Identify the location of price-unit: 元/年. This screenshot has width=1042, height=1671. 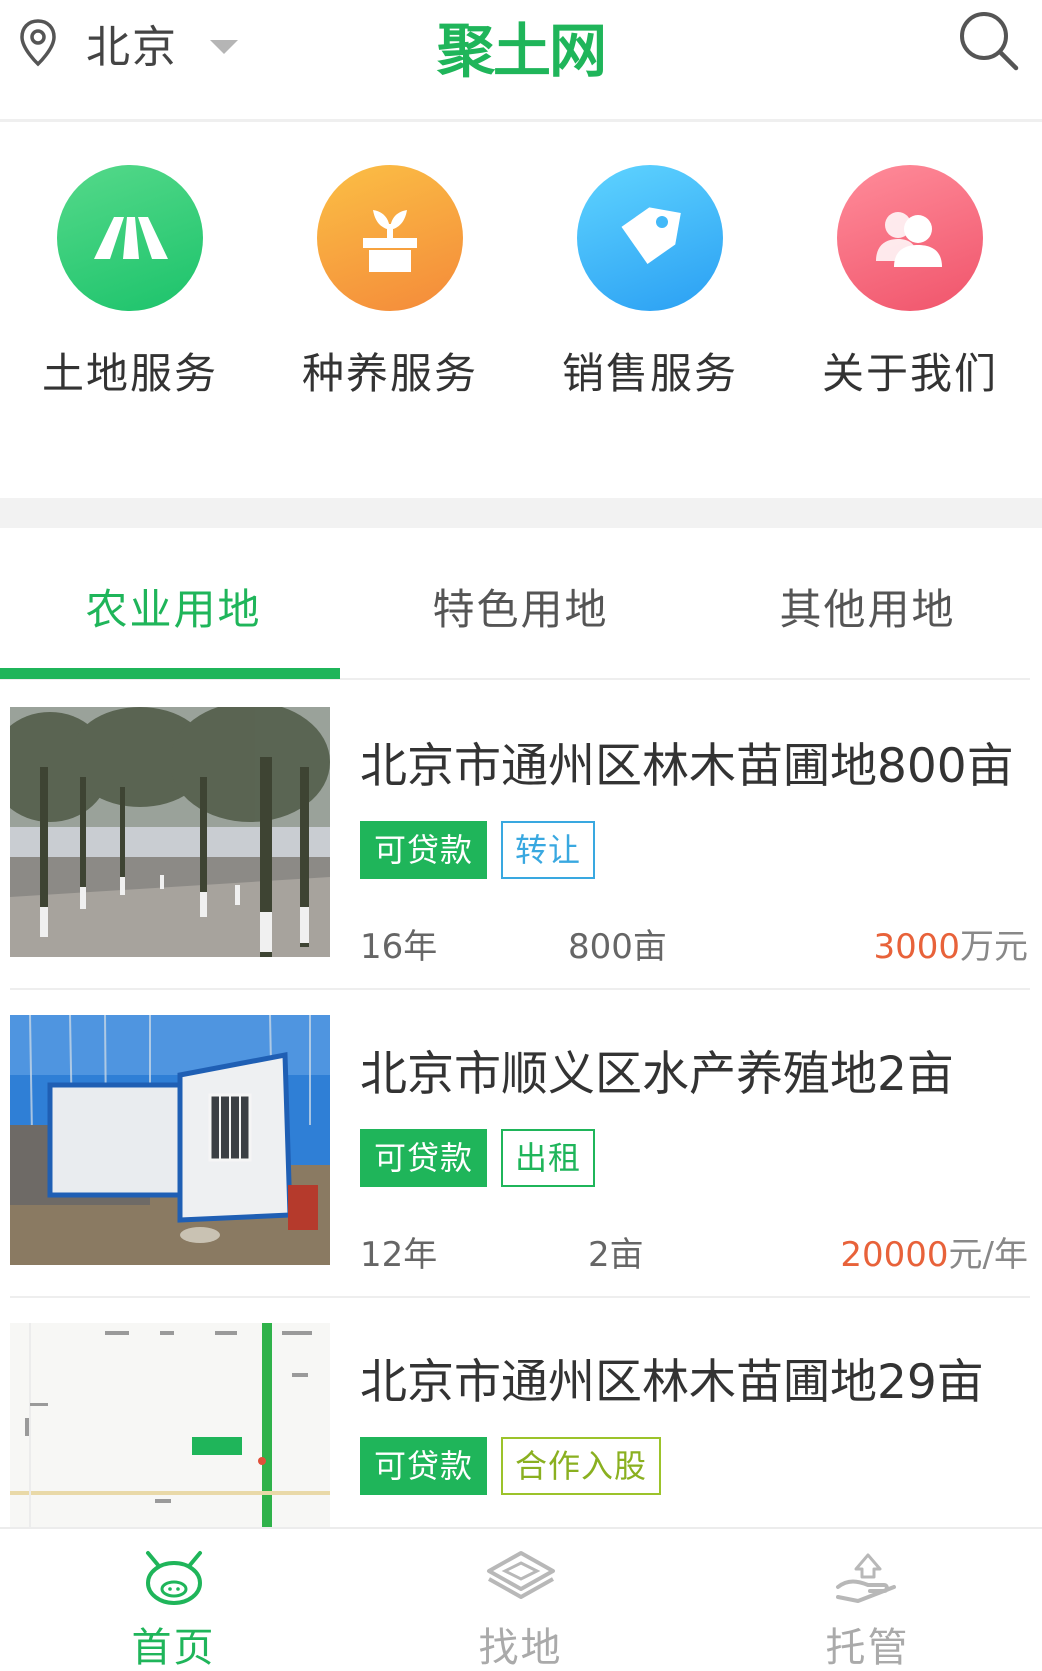
(988, 1255).